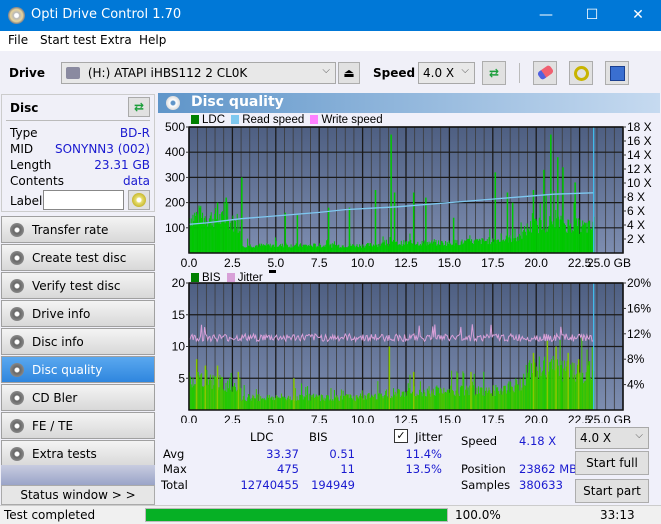 The height and width of the screenshot is (524, 661). Describe the element at coordinates (494, 73) in the screenshot. I see `refresh-button: ⇄` at that location.